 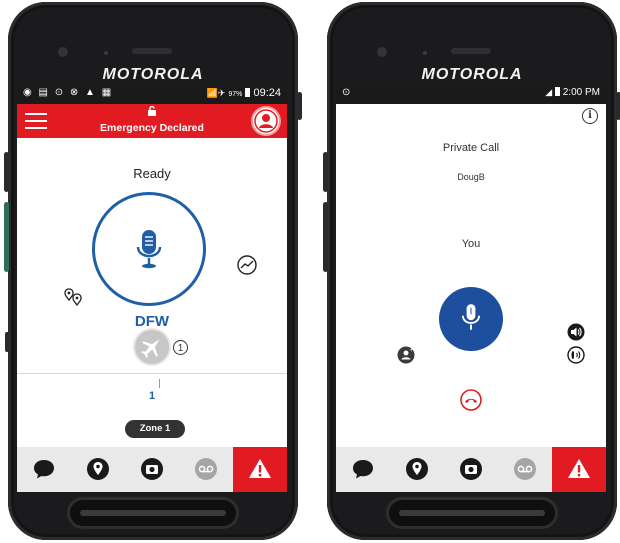 I want to click on end-call-icon, so click(x=471, y=400).